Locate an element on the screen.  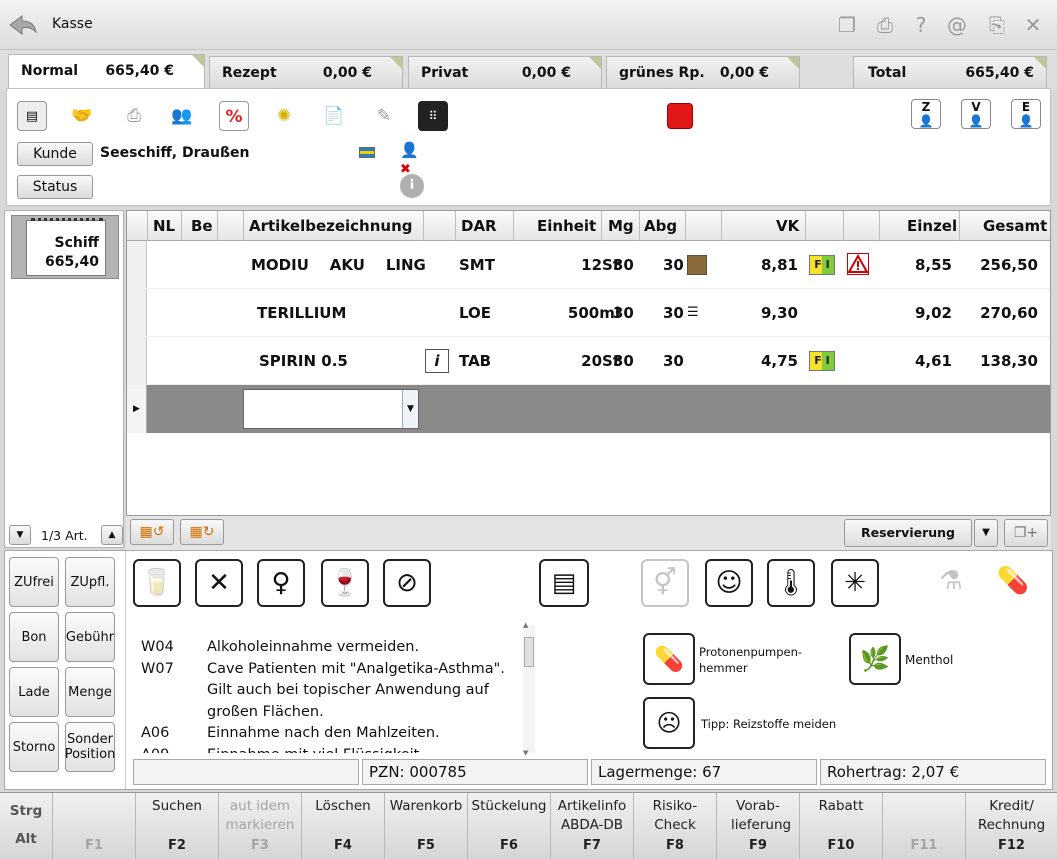
col-dar: DAR is located at coordinates (479, 226).